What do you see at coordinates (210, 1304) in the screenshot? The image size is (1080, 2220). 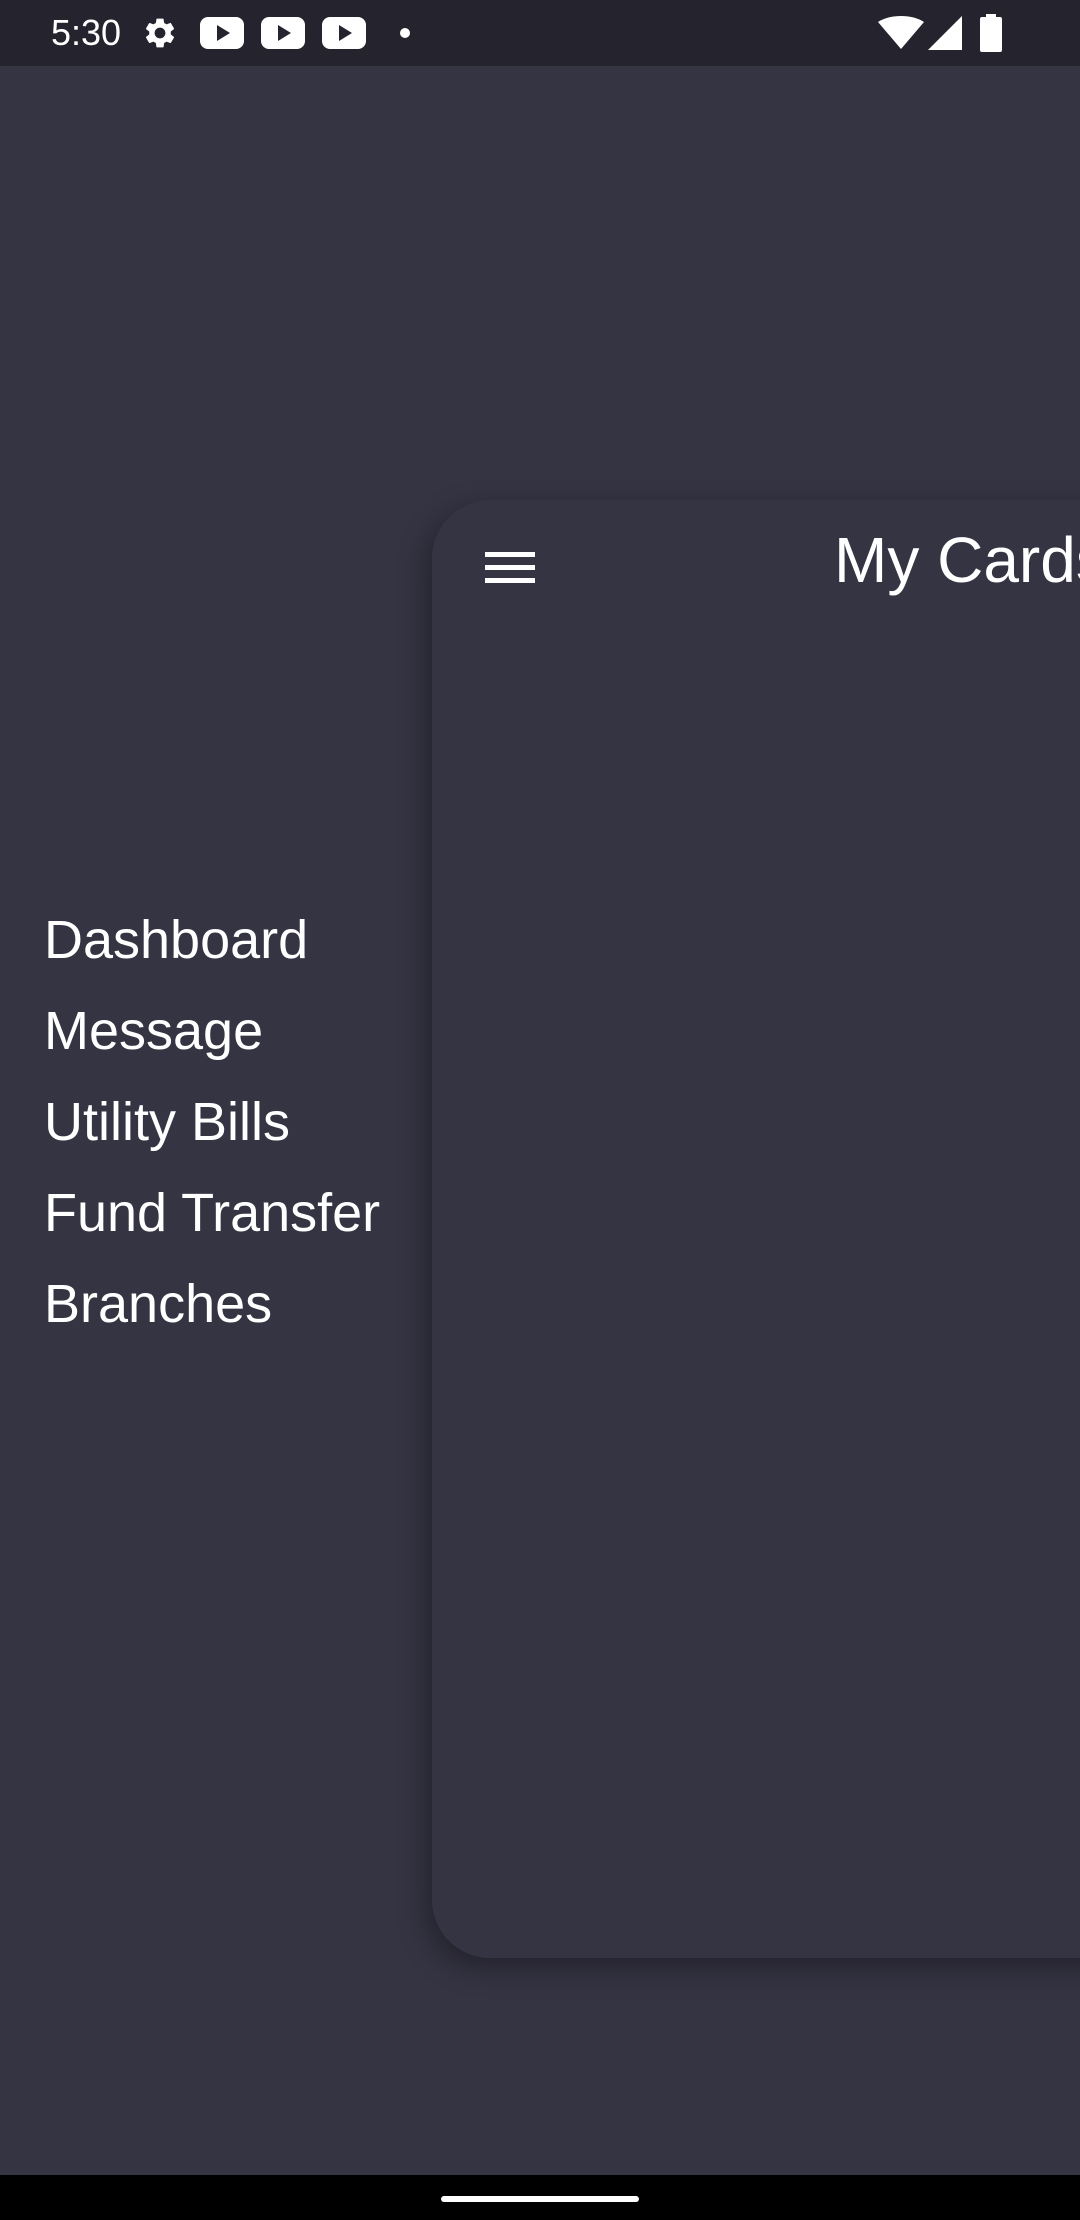 I see `menu-item-branches: Branches` at bounding box center [210, 1304].